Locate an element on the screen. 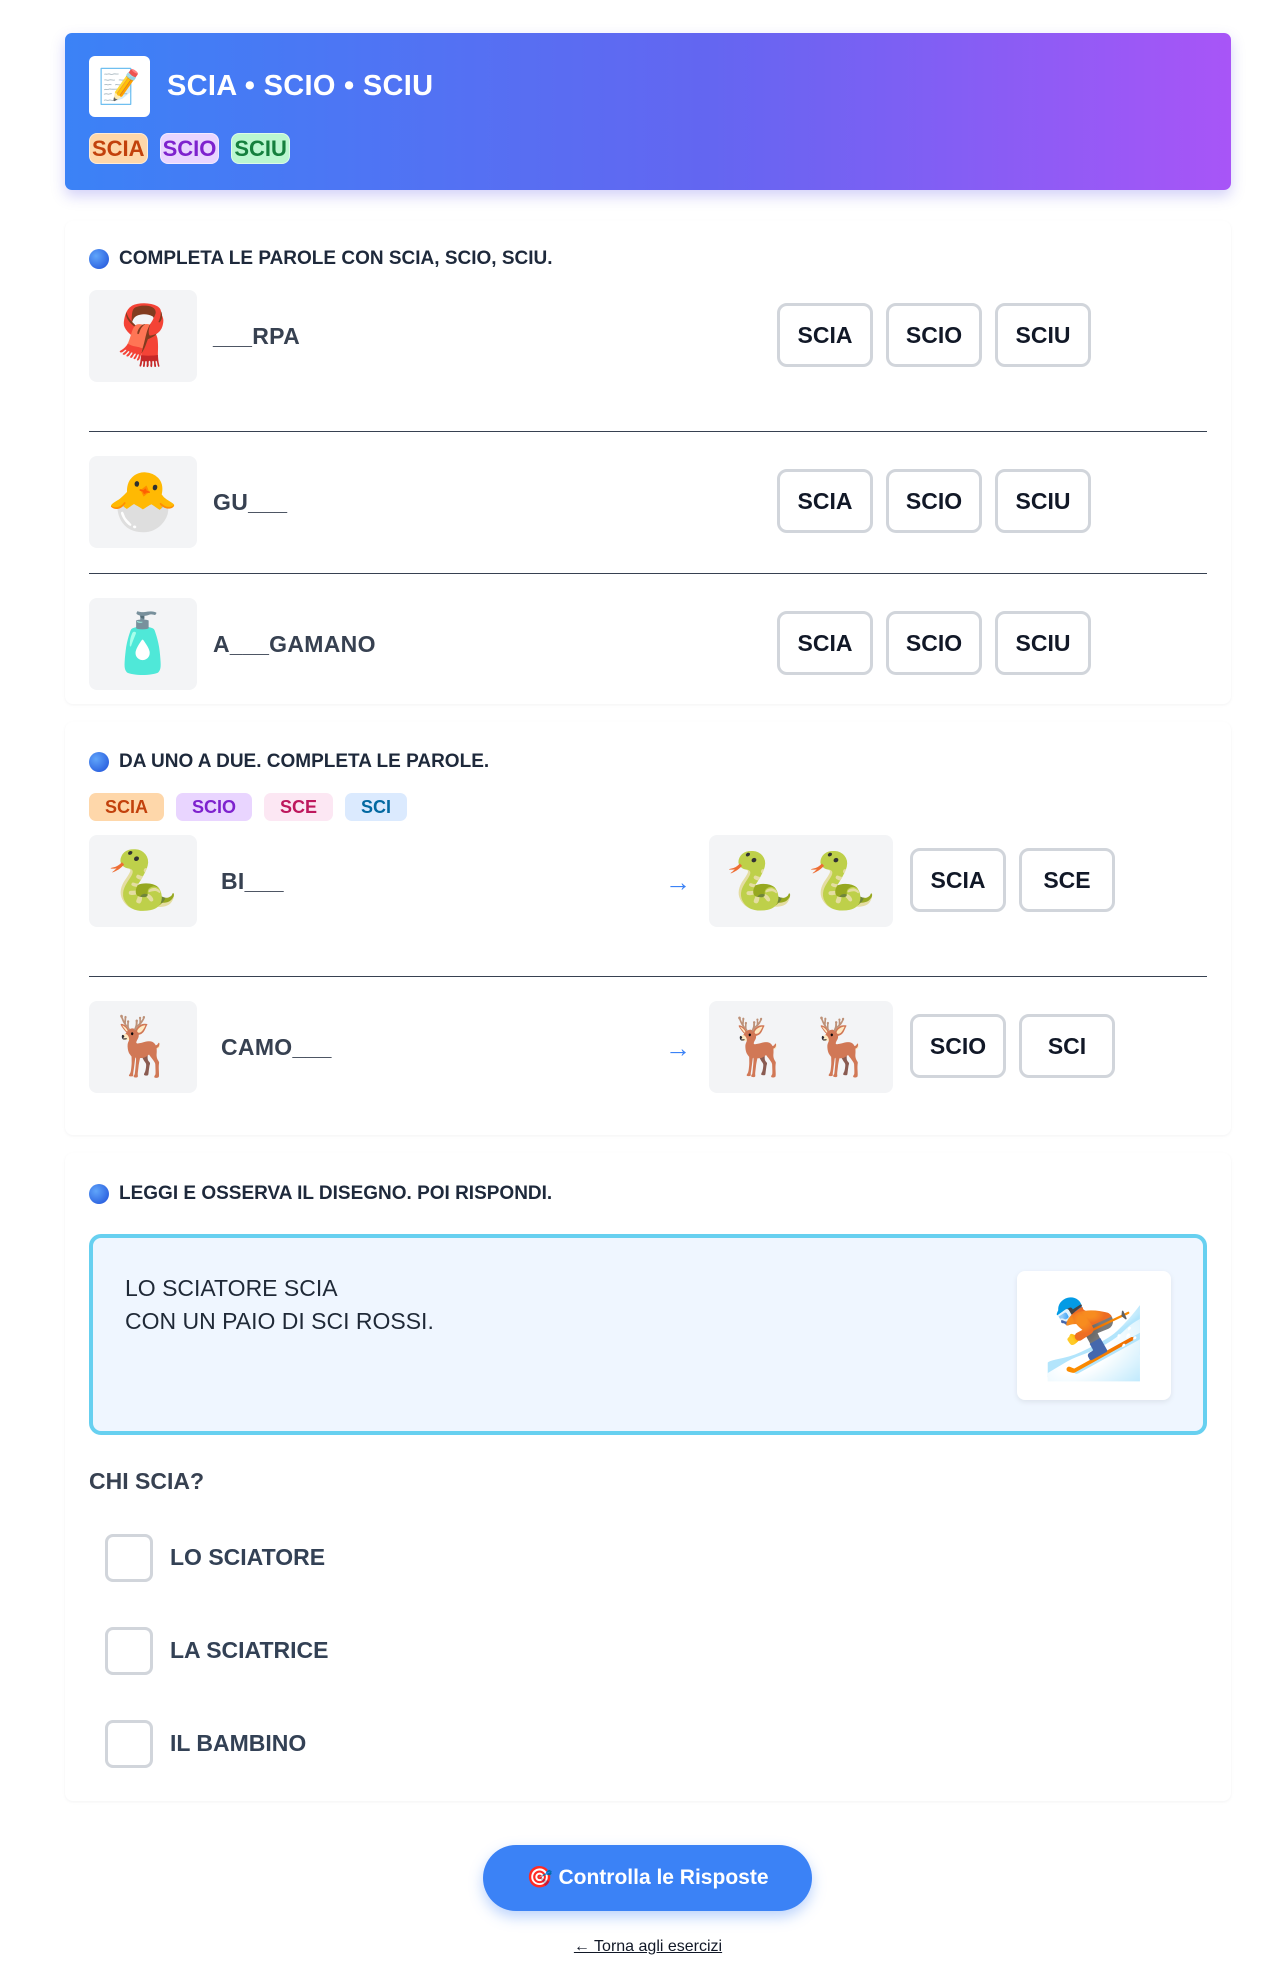 The width and height of the screenshot is (1280, 1972). word-blank: GU___ is located at coordinates (250, 502).